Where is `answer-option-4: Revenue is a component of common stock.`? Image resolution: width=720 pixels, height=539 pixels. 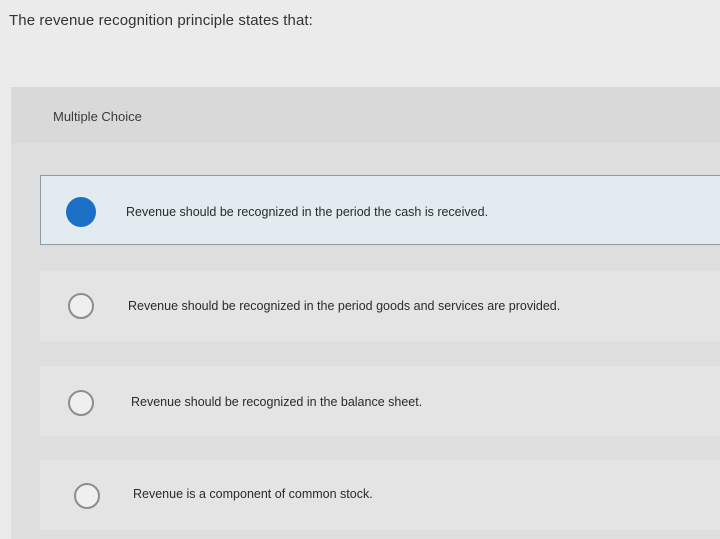
answer-option-4: Revenue is a component of common stock. is located at coordinates (380, 495).